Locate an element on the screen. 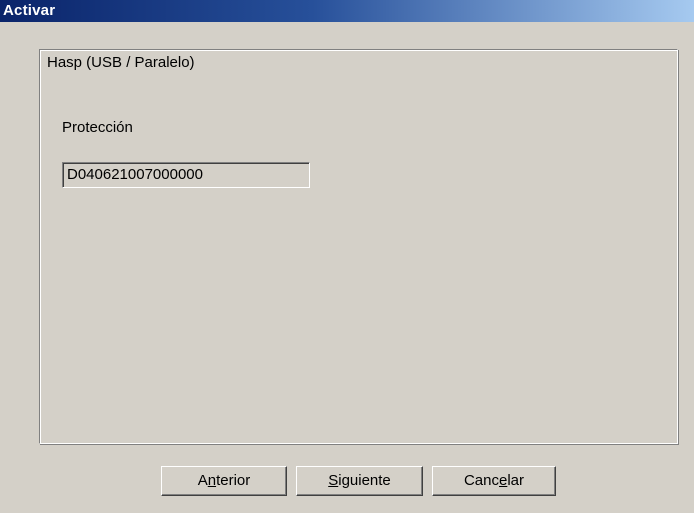  cancelar-button: Cancelar is located at coordinates (494, 481).